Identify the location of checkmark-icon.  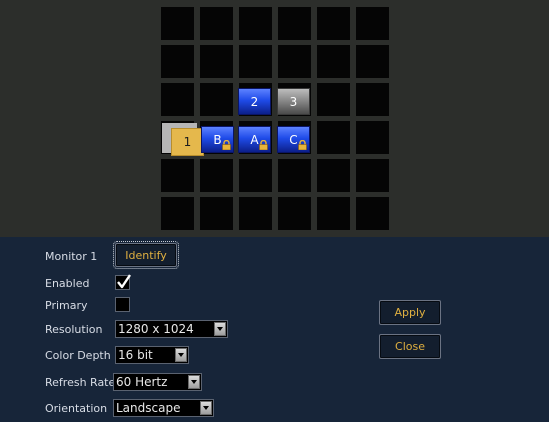
(124, 281).